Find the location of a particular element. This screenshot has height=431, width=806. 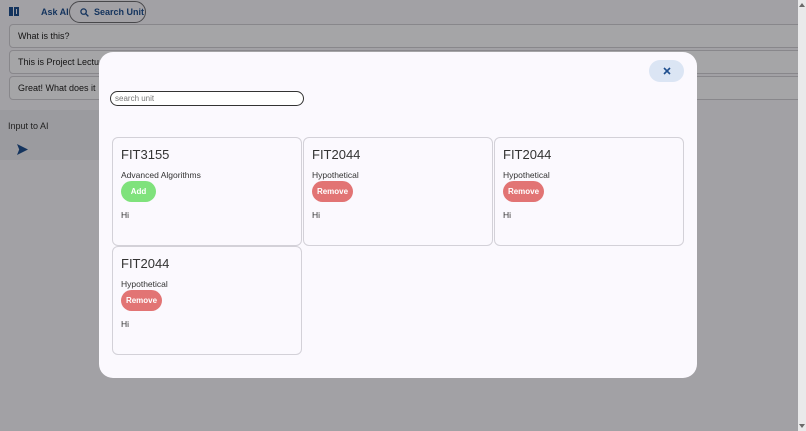

add-unit-button: Add is located at coordinates (138, 191).